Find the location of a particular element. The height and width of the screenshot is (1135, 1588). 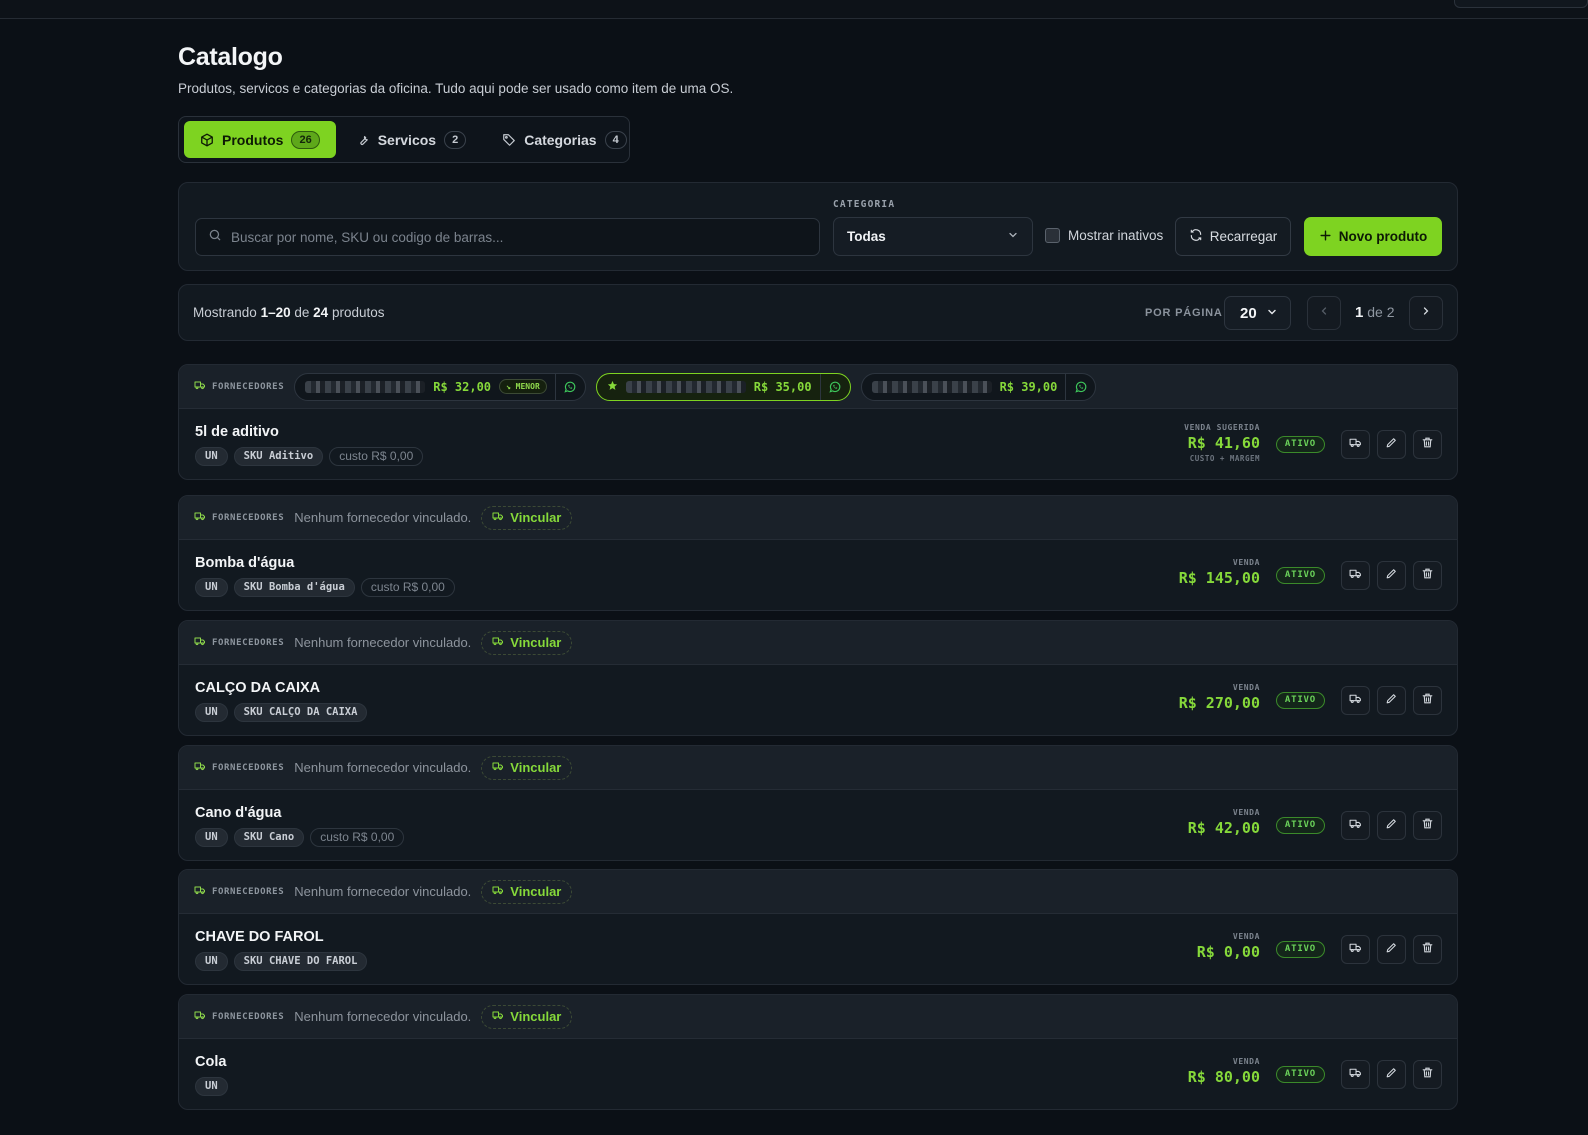

link-supplier-label: Vincular is located at coordinates (536, 1016).